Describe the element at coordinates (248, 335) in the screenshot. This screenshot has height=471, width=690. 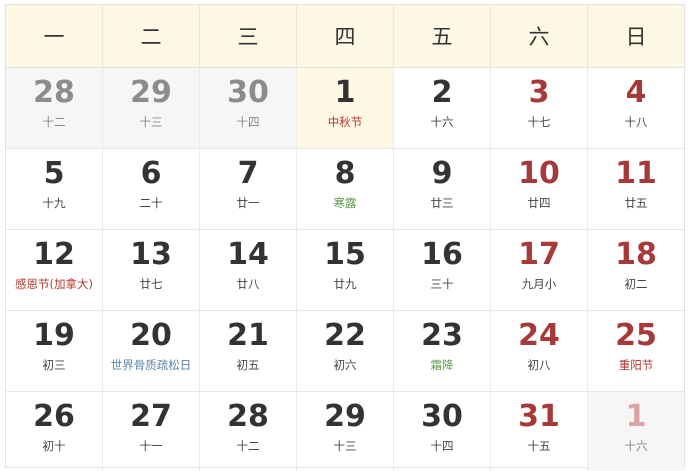
I see `day-number: 21` at that location.